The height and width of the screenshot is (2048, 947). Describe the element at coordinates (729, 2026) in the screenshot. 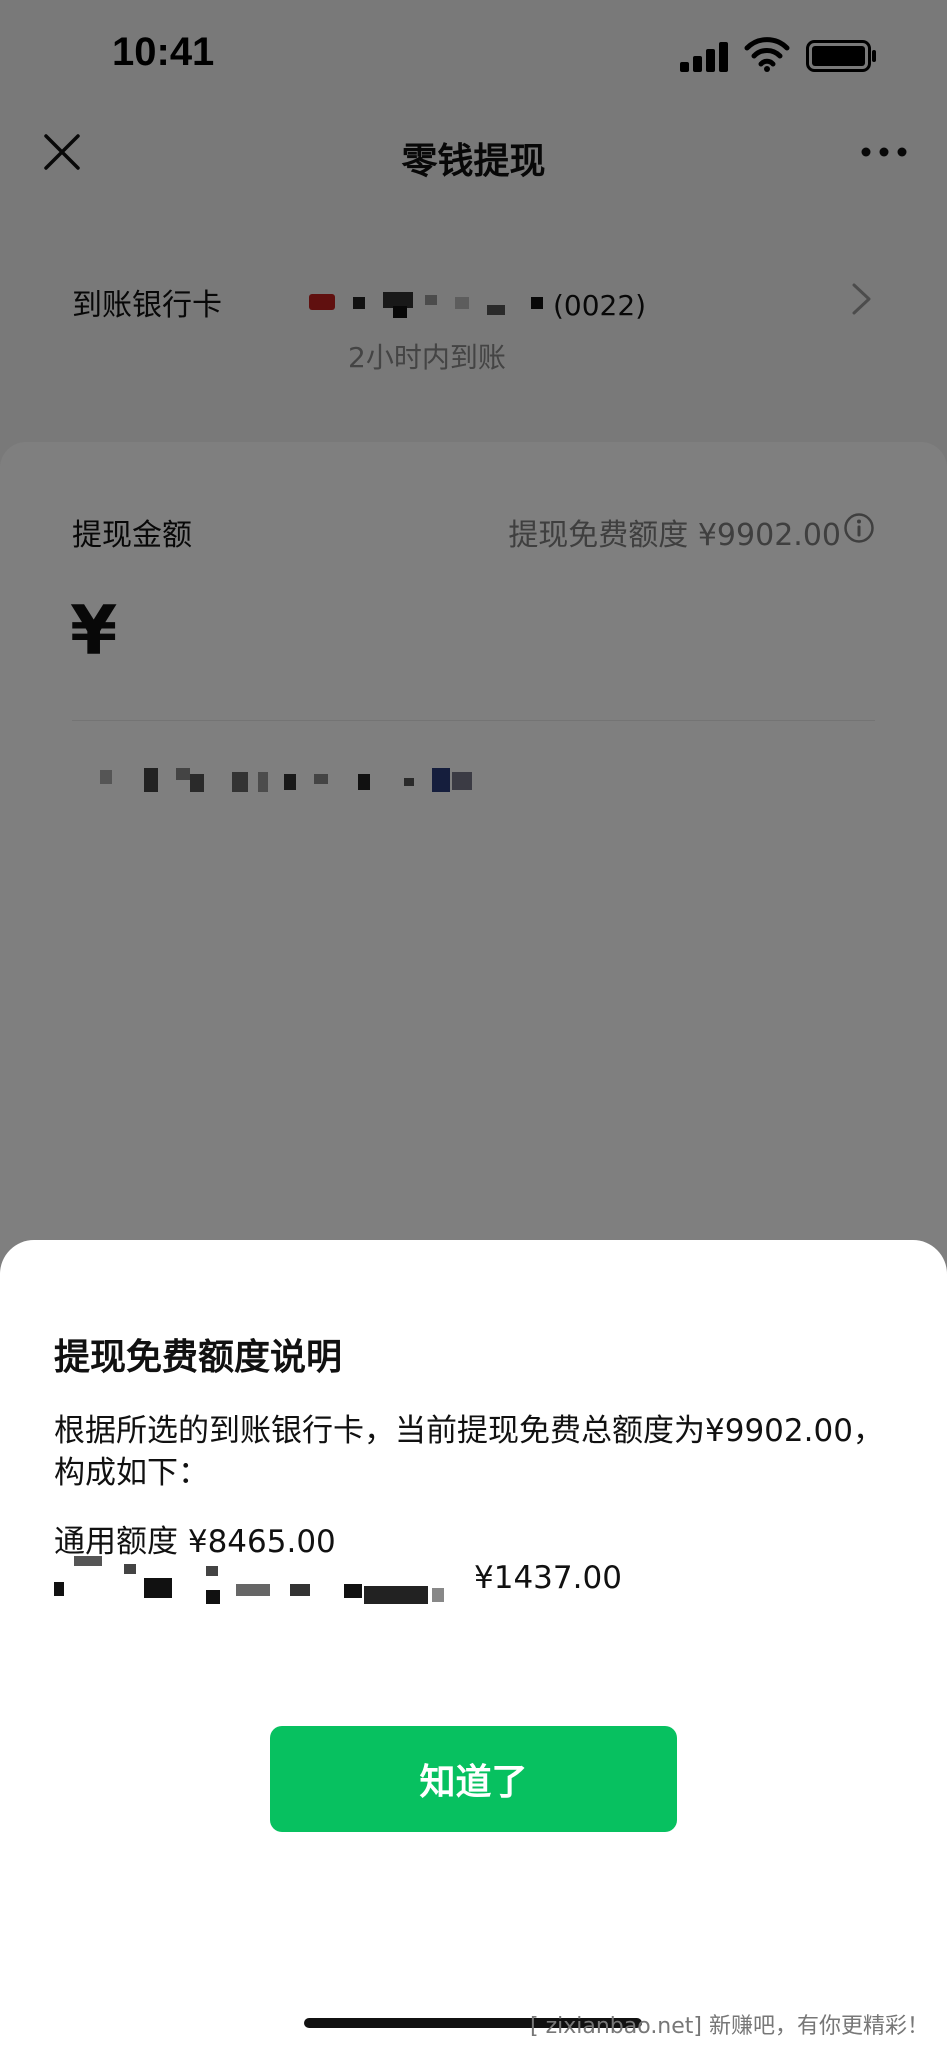

I see `watermark: [ zixianbao.net] 新赚吧，有你更精彩！` at that location.